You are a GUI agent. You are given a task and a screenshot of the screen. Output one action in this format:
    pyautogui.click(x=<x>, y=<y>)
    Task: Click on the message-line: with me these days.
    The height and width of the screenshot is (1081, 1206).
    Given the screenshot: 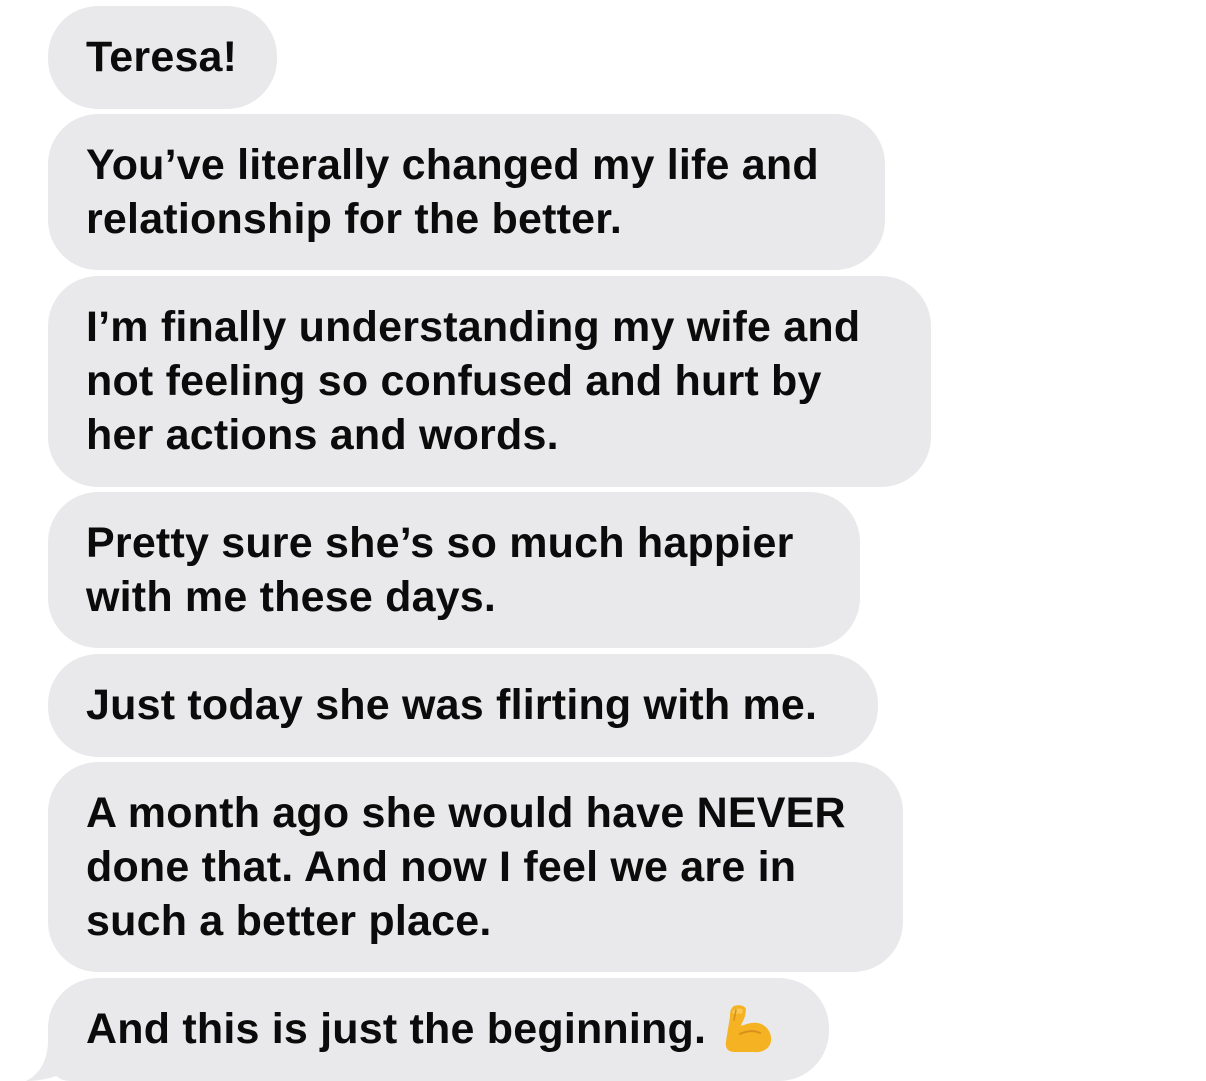 What is the action you would take?
    pyautogui.click(x=291, y=597)
    